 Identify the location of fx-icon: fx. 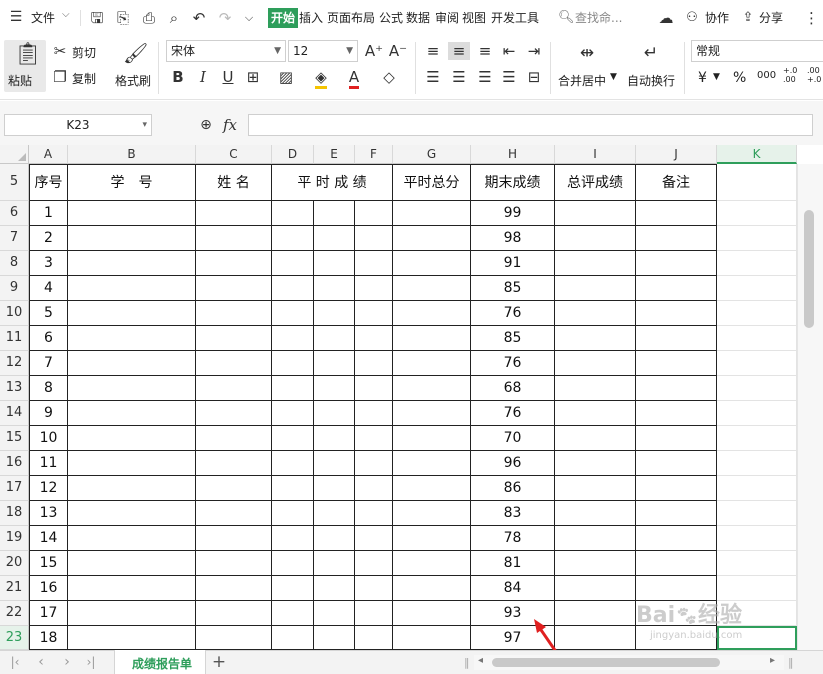
(230, 125).